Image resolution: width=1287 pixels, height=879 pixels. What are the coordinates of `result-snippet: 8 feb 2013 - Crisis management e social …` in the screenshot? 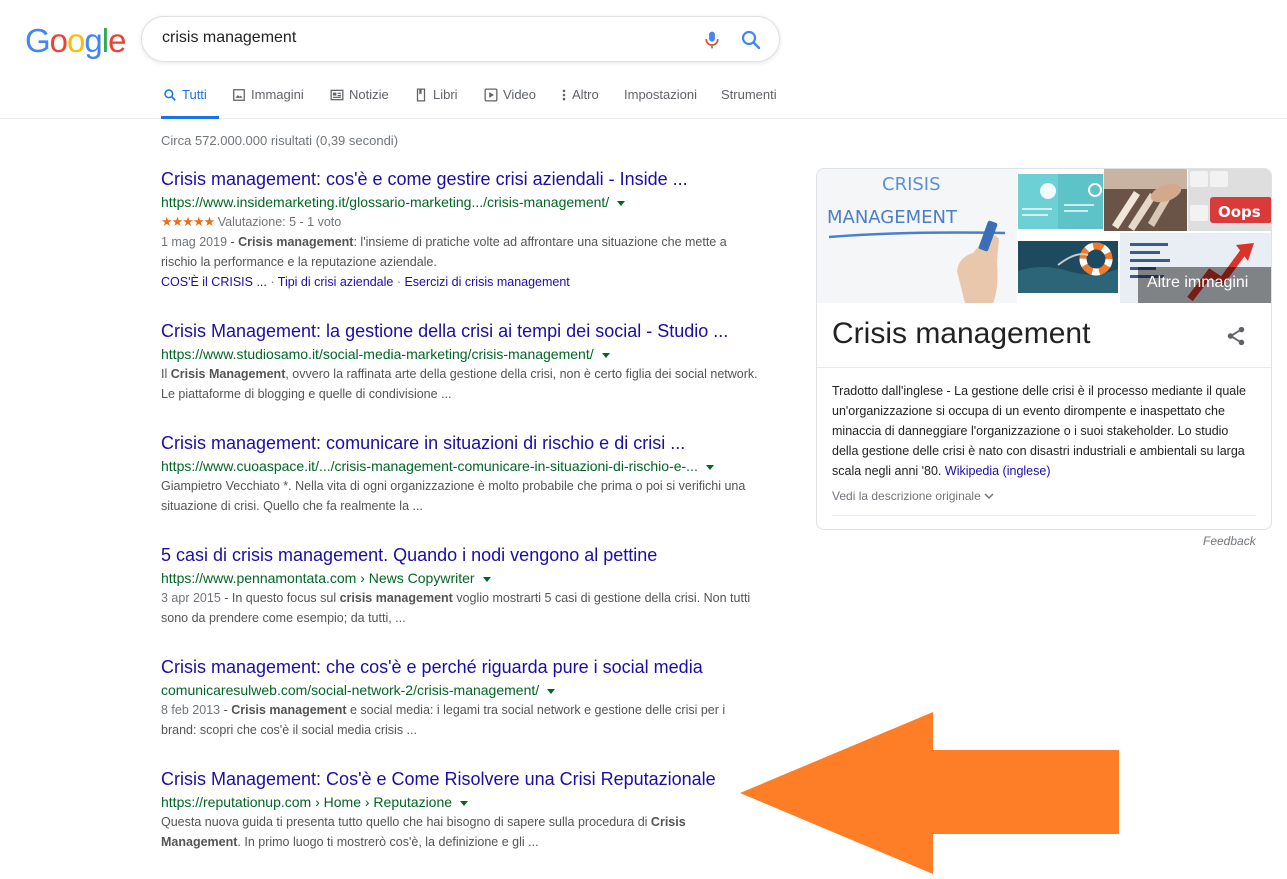 It's located at (443, 720).